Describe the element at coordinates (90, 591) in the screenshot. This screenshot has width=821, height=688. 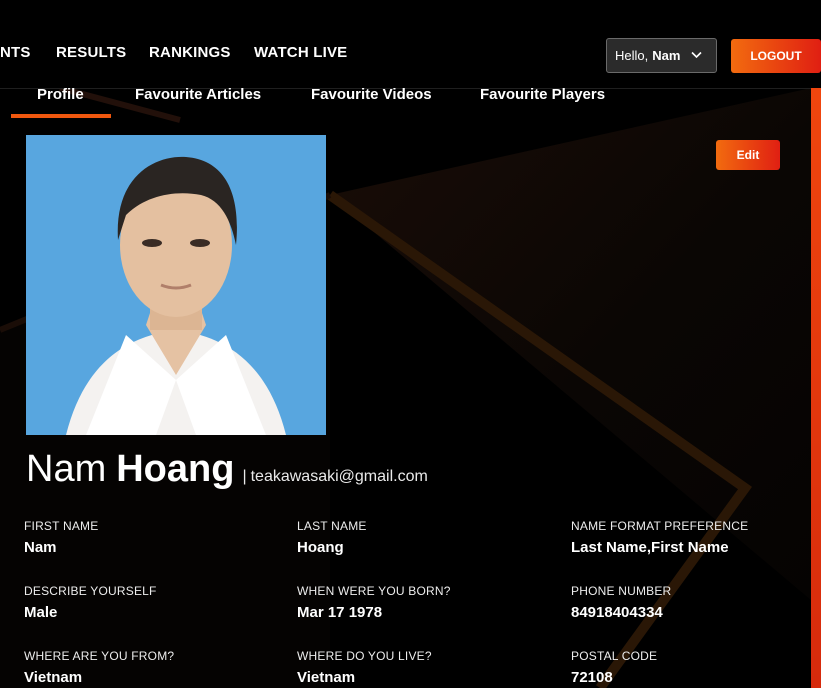
I see `field-label: DESCRIBE YOURSELF` at that location.